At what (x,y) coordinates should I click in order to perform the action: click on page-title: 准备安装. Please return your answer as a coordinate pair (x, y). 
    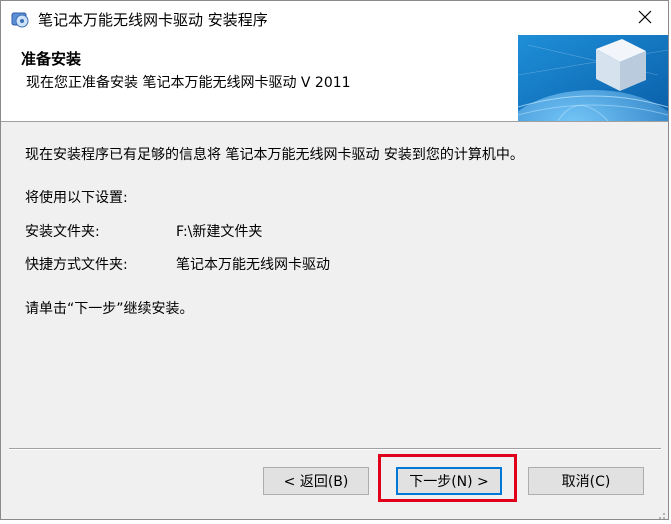
    Looking at the image, I should click on (51, 59).